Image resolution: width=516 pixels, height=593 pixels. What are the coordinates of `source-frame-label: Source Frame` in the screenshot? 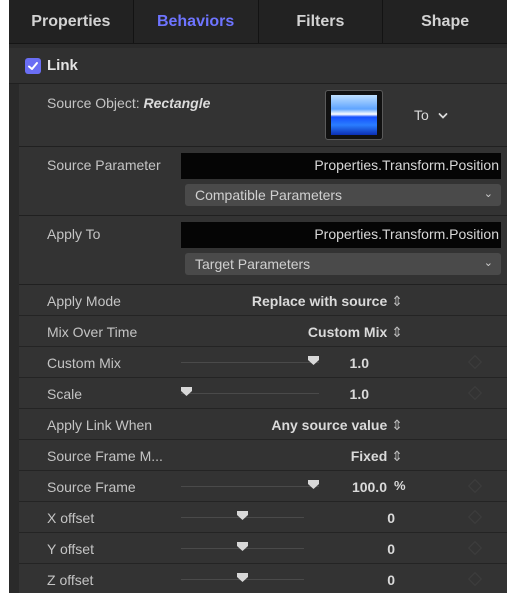 It's located at (91, 487).